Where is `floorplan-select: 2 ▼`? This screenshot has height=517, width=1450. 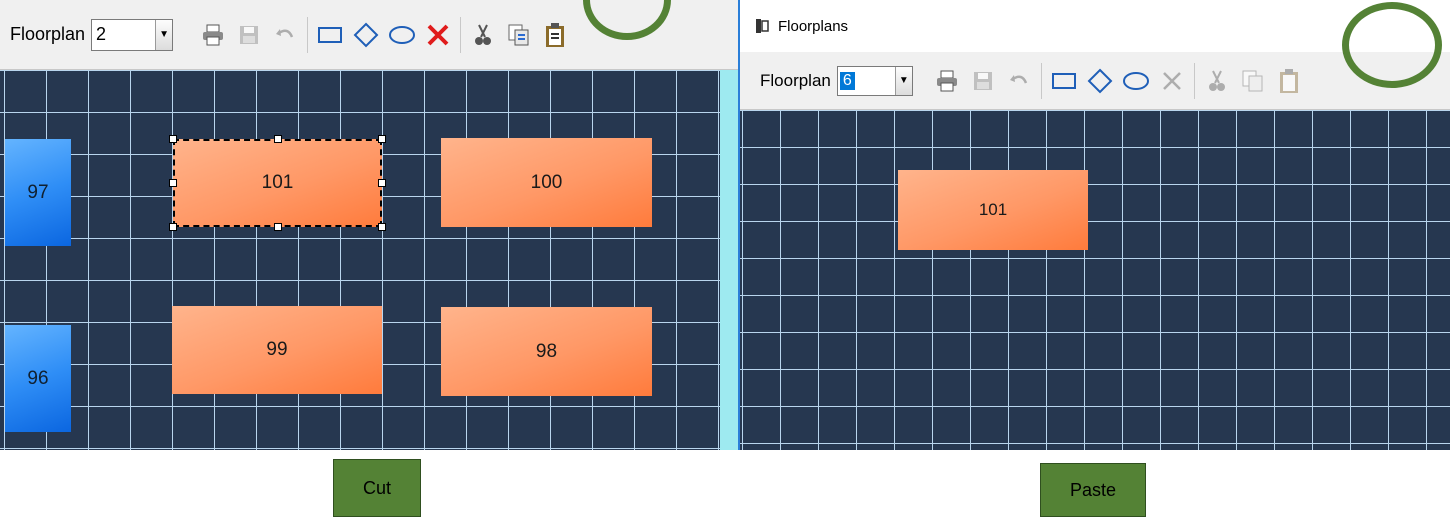 floorplan-select: 2 ▼ is located at coordinates (132, 34).